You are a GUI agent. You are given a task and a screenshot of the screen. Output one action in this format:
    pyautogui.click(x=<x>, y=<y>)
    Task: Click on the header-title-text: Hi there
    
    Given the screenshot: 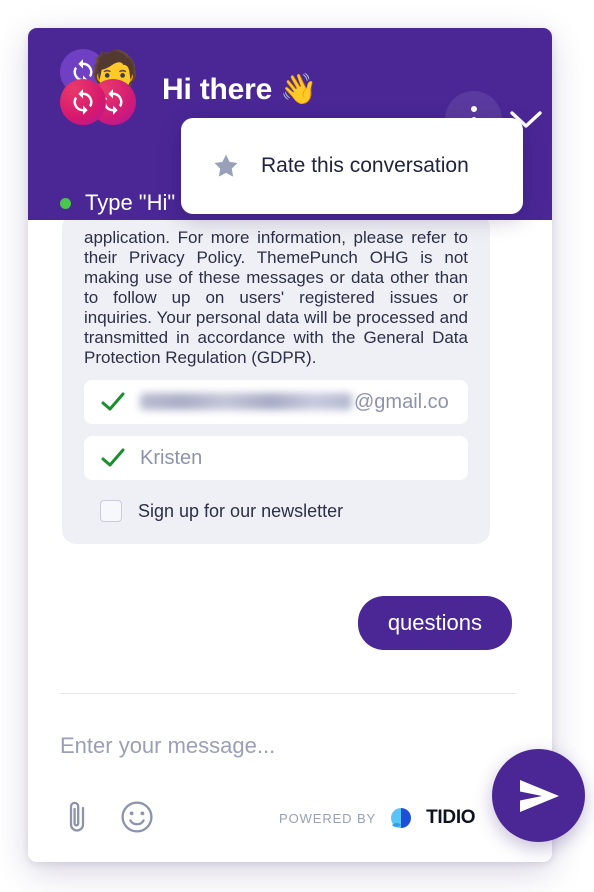 What is the action you would take?
    pyautogui.click(x=217, y=89)
    